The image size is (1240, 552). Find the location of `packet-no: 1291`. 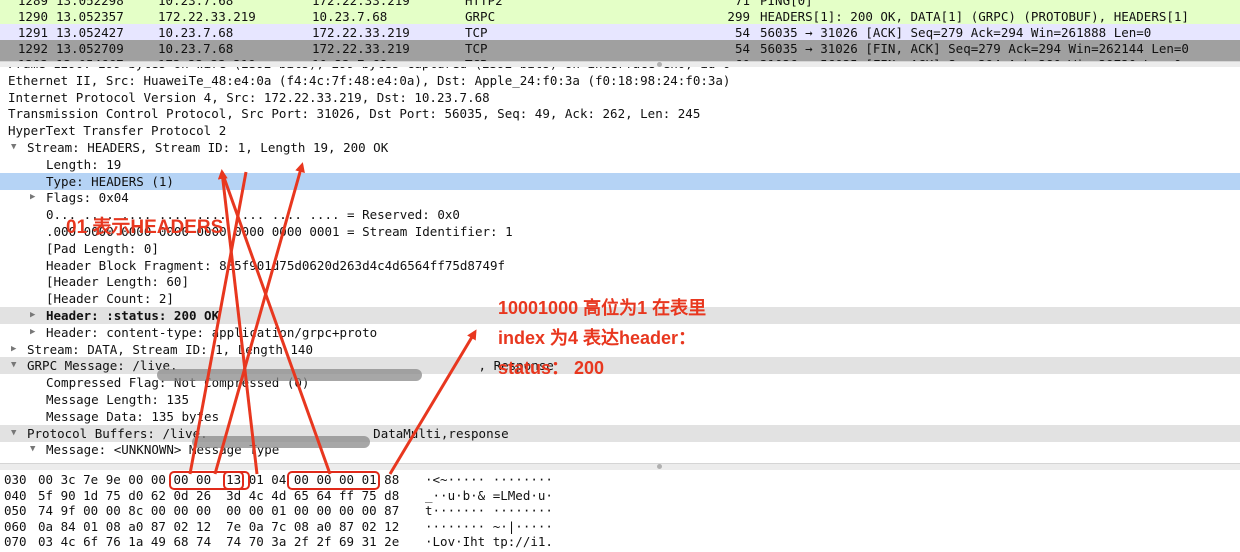

packet-no: 1291 is located at coordinates (32, 32).